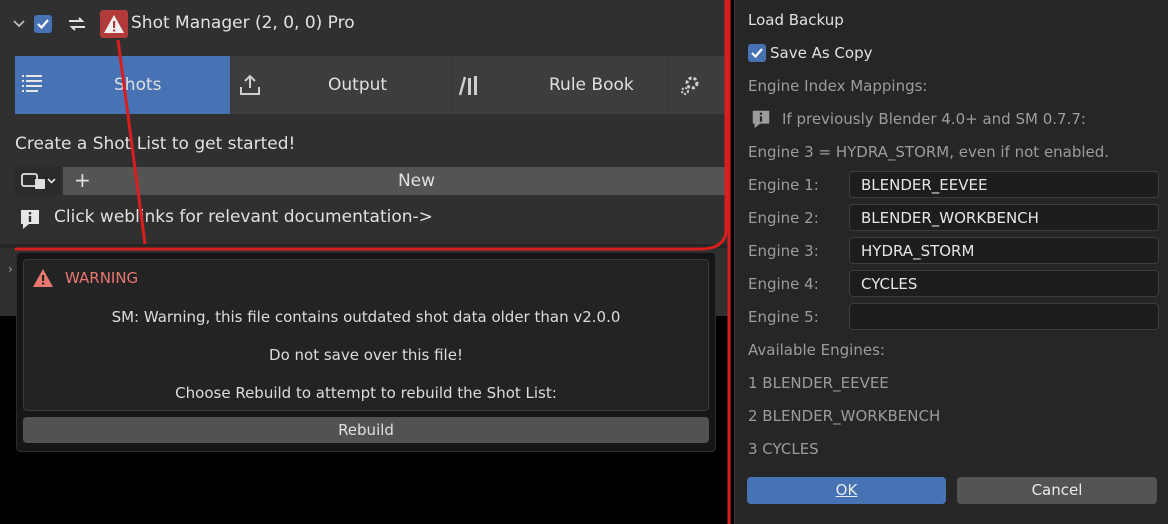 This screenshot has height=524, width=1168. Describe the element at coordinates (934, 119) in the screenshot. I see `info-line: If previously Blender 4.0+ and SM 0.7.7:` at that location.